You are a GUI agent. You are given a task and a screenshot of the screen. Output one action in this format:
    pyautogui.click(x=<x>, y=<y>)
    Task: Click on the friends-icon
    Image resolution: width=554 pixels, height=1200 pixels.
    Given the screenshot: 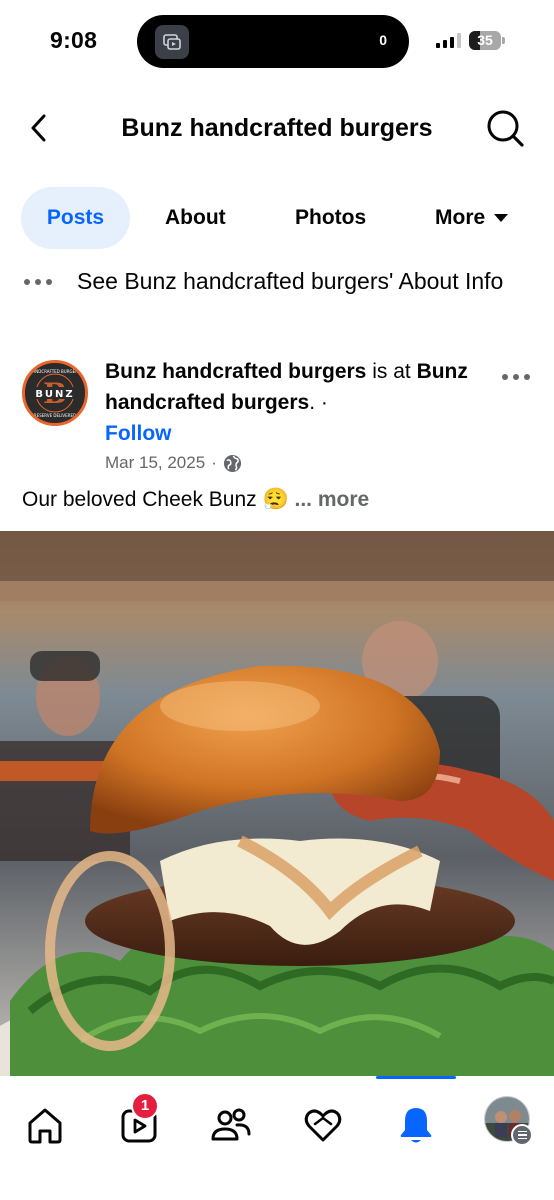 What is the action you would take?
    pyautogui.click(x=231, y=1124)
    